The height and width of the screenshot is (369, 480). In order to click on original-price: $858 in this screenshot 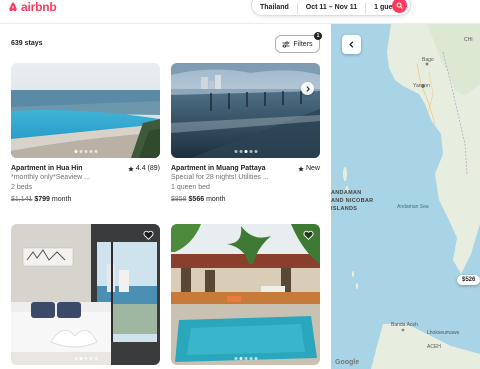, I will do `click(179, 199)`.